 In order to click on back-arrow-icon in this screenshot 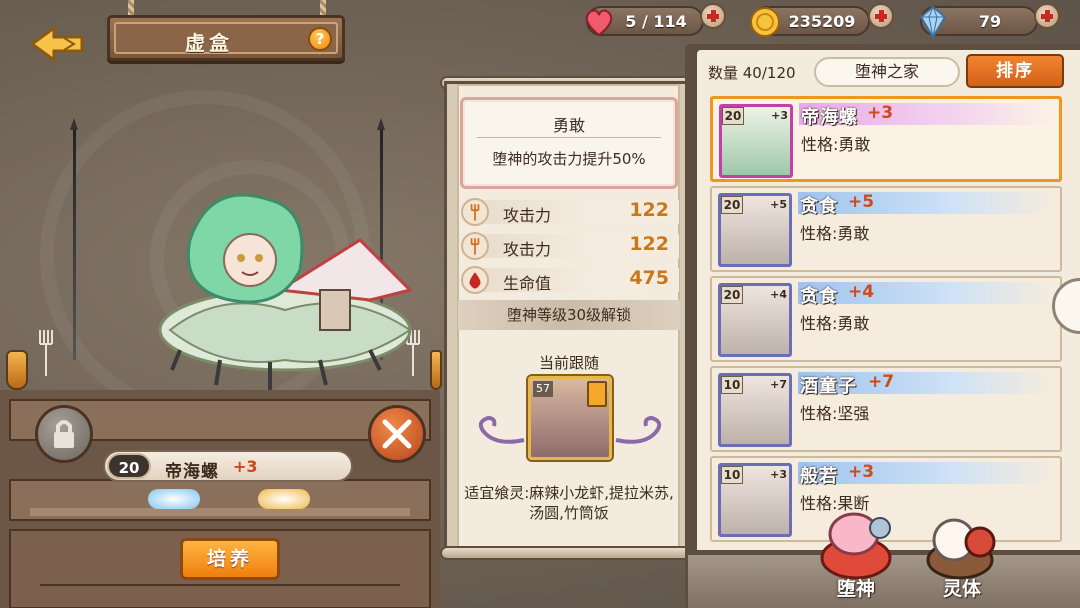, I will do `click(58, 44)`.